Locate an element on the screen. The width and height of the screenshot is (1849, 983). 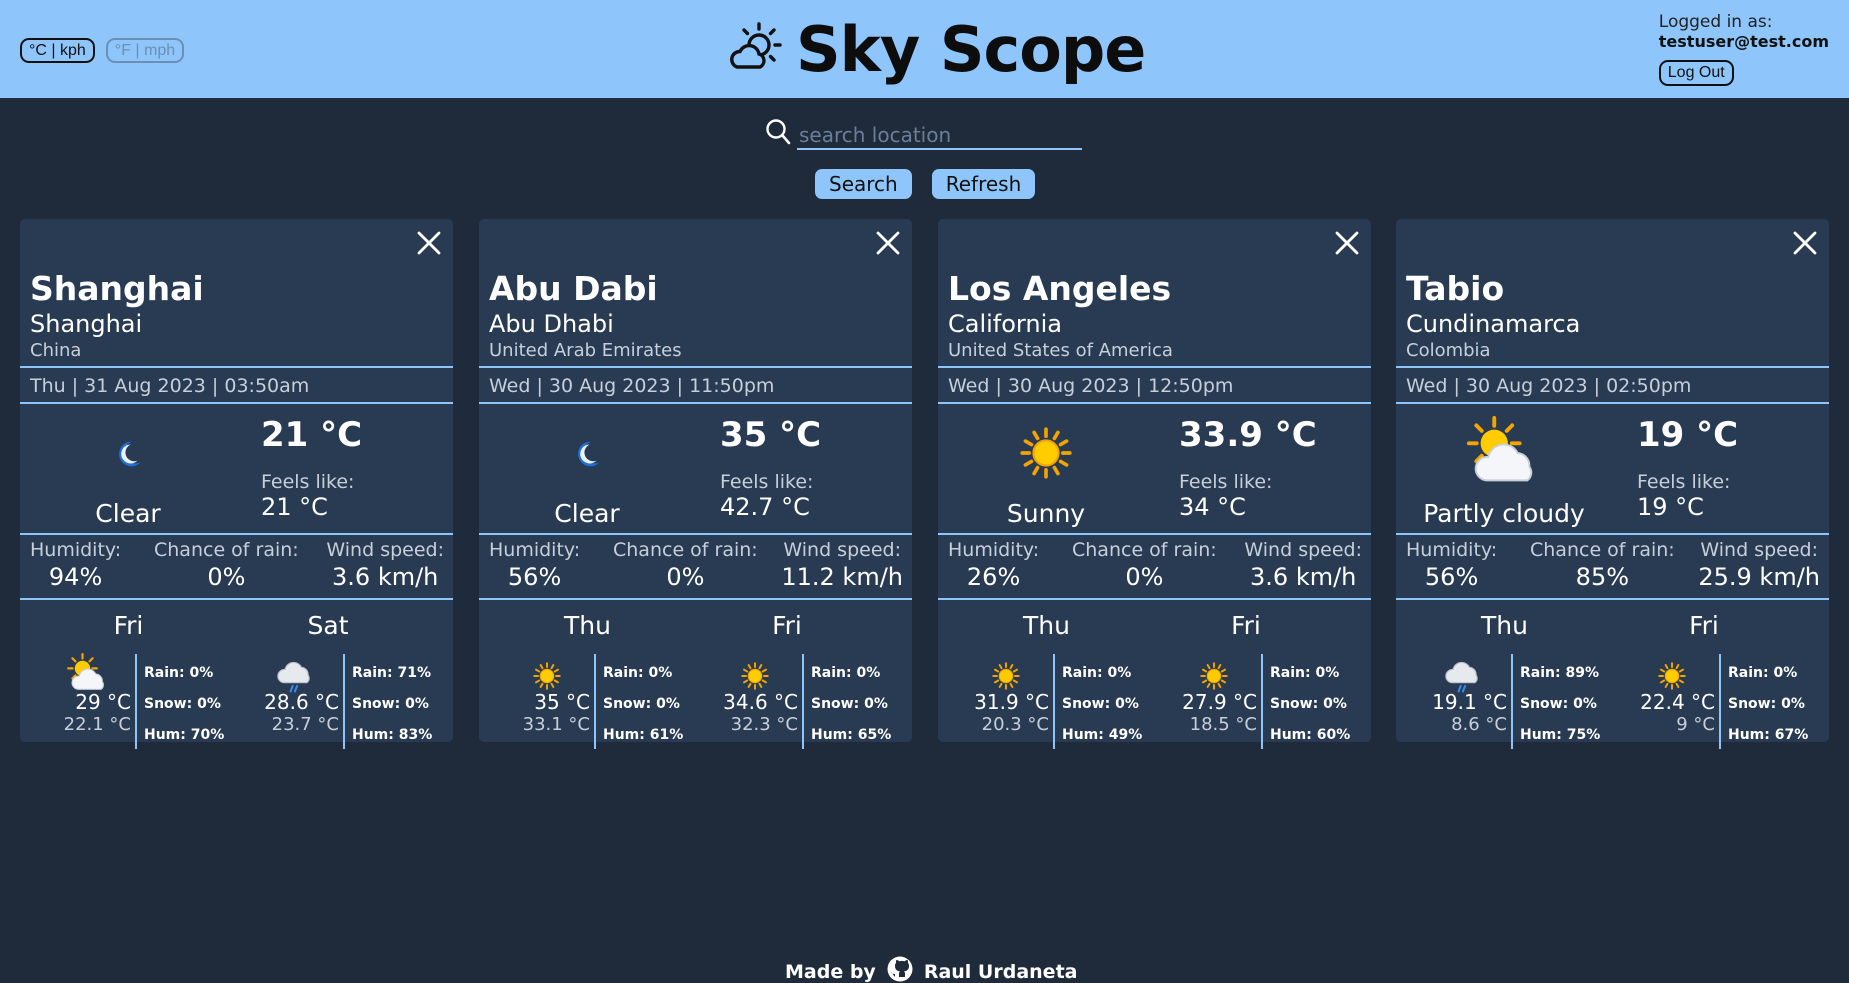
local-datetime: Wed | 30 Aug 2023 | 11:50pm is located at coordinates (632, 386).